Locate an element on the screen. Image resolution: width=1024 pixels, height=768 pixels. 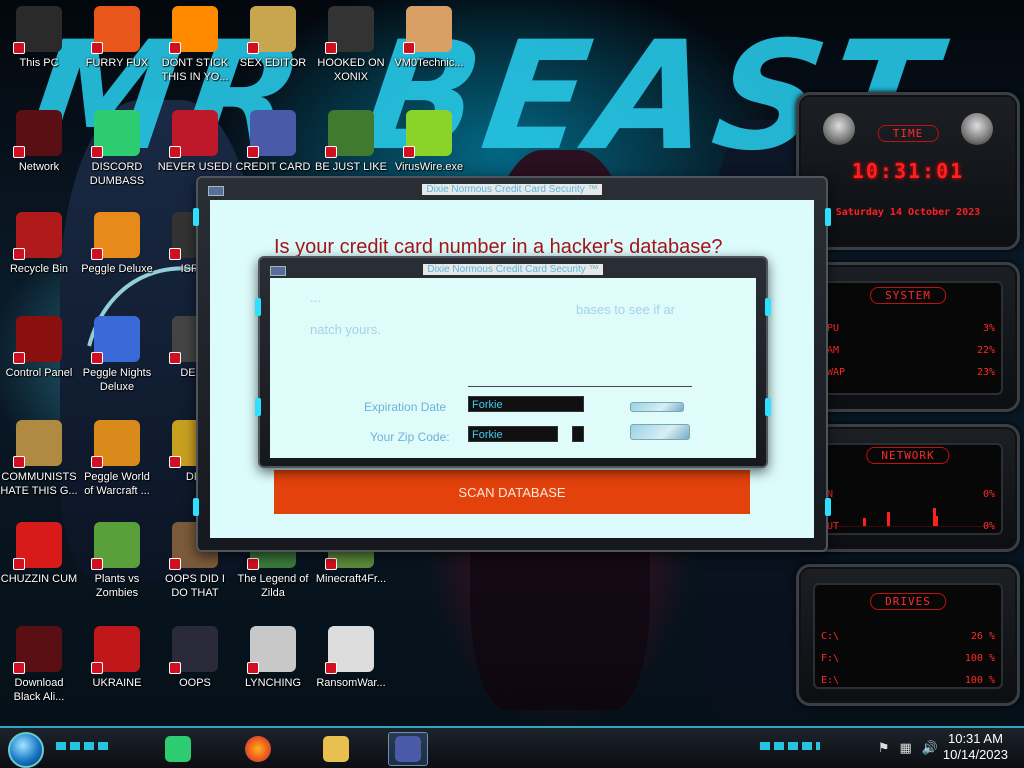
peggle-nights-icon is located at coordinates (115, 340).